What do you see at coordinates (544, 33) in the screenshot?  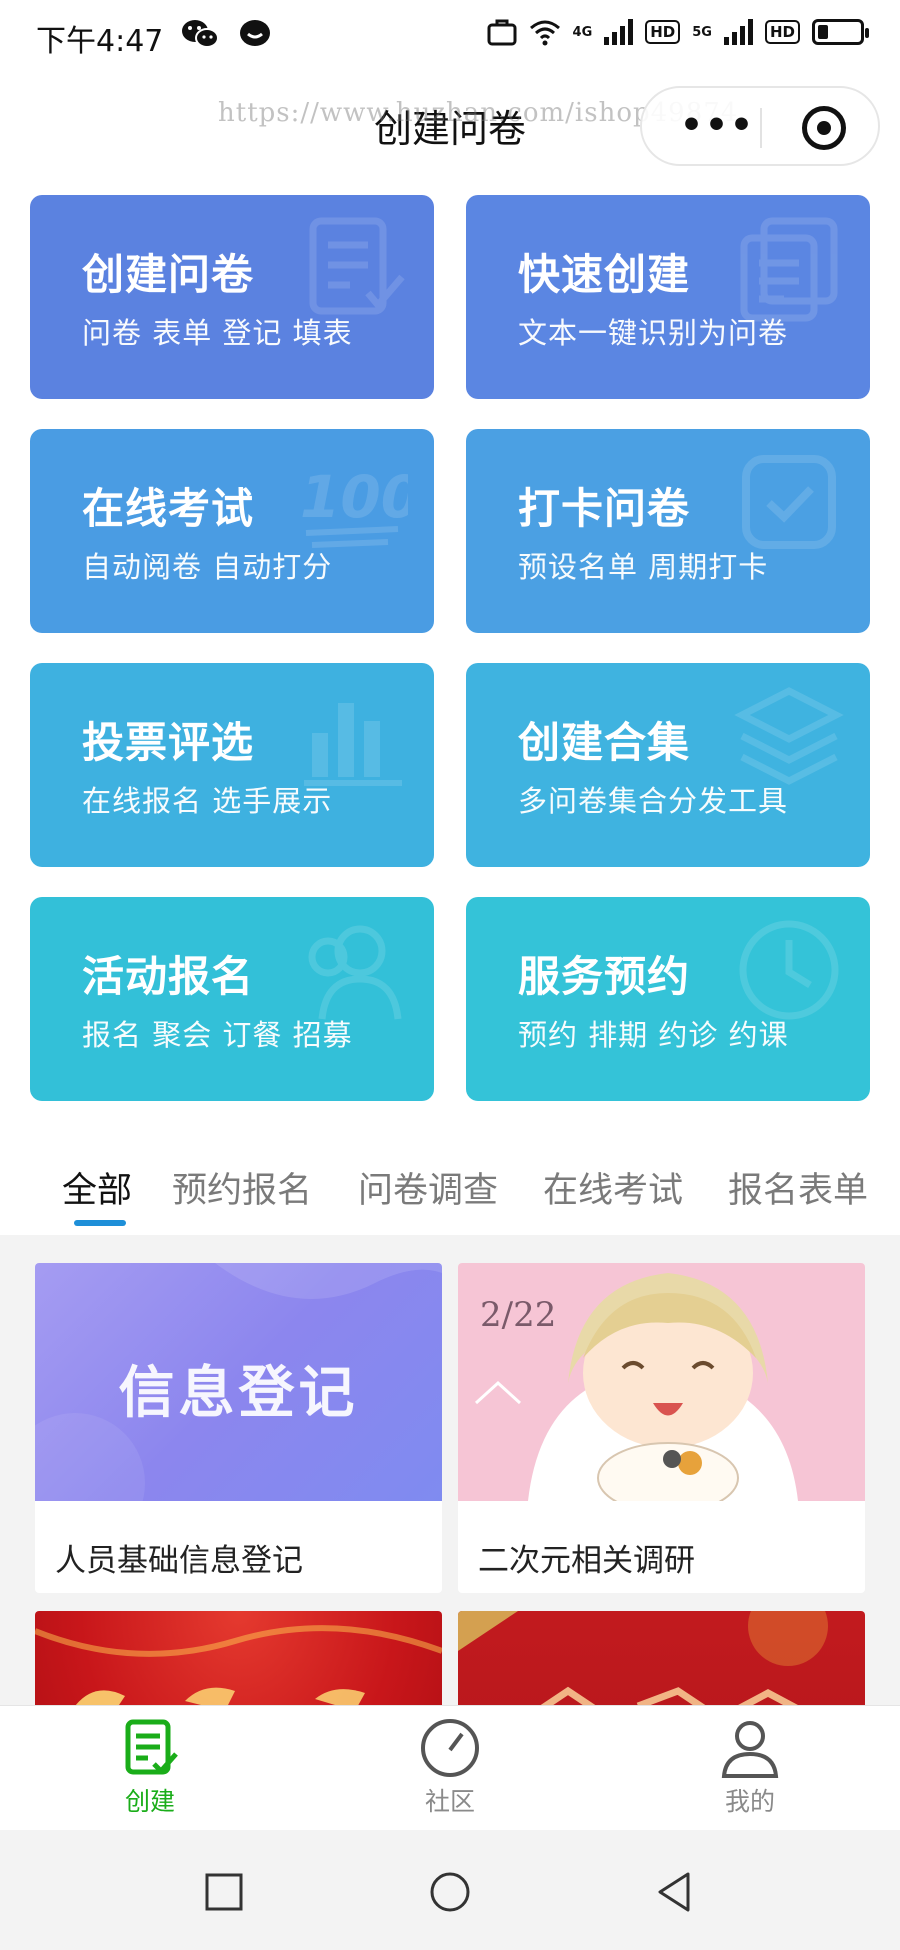 I see `wifi-icon` at bounding box center [544, 33].